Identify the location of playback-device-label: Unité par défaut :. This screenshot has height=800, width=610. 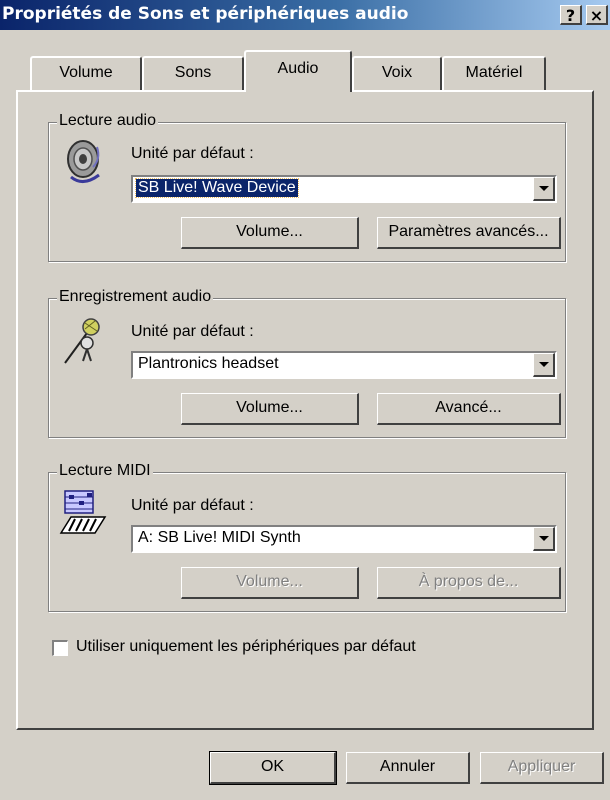
(192, 153).